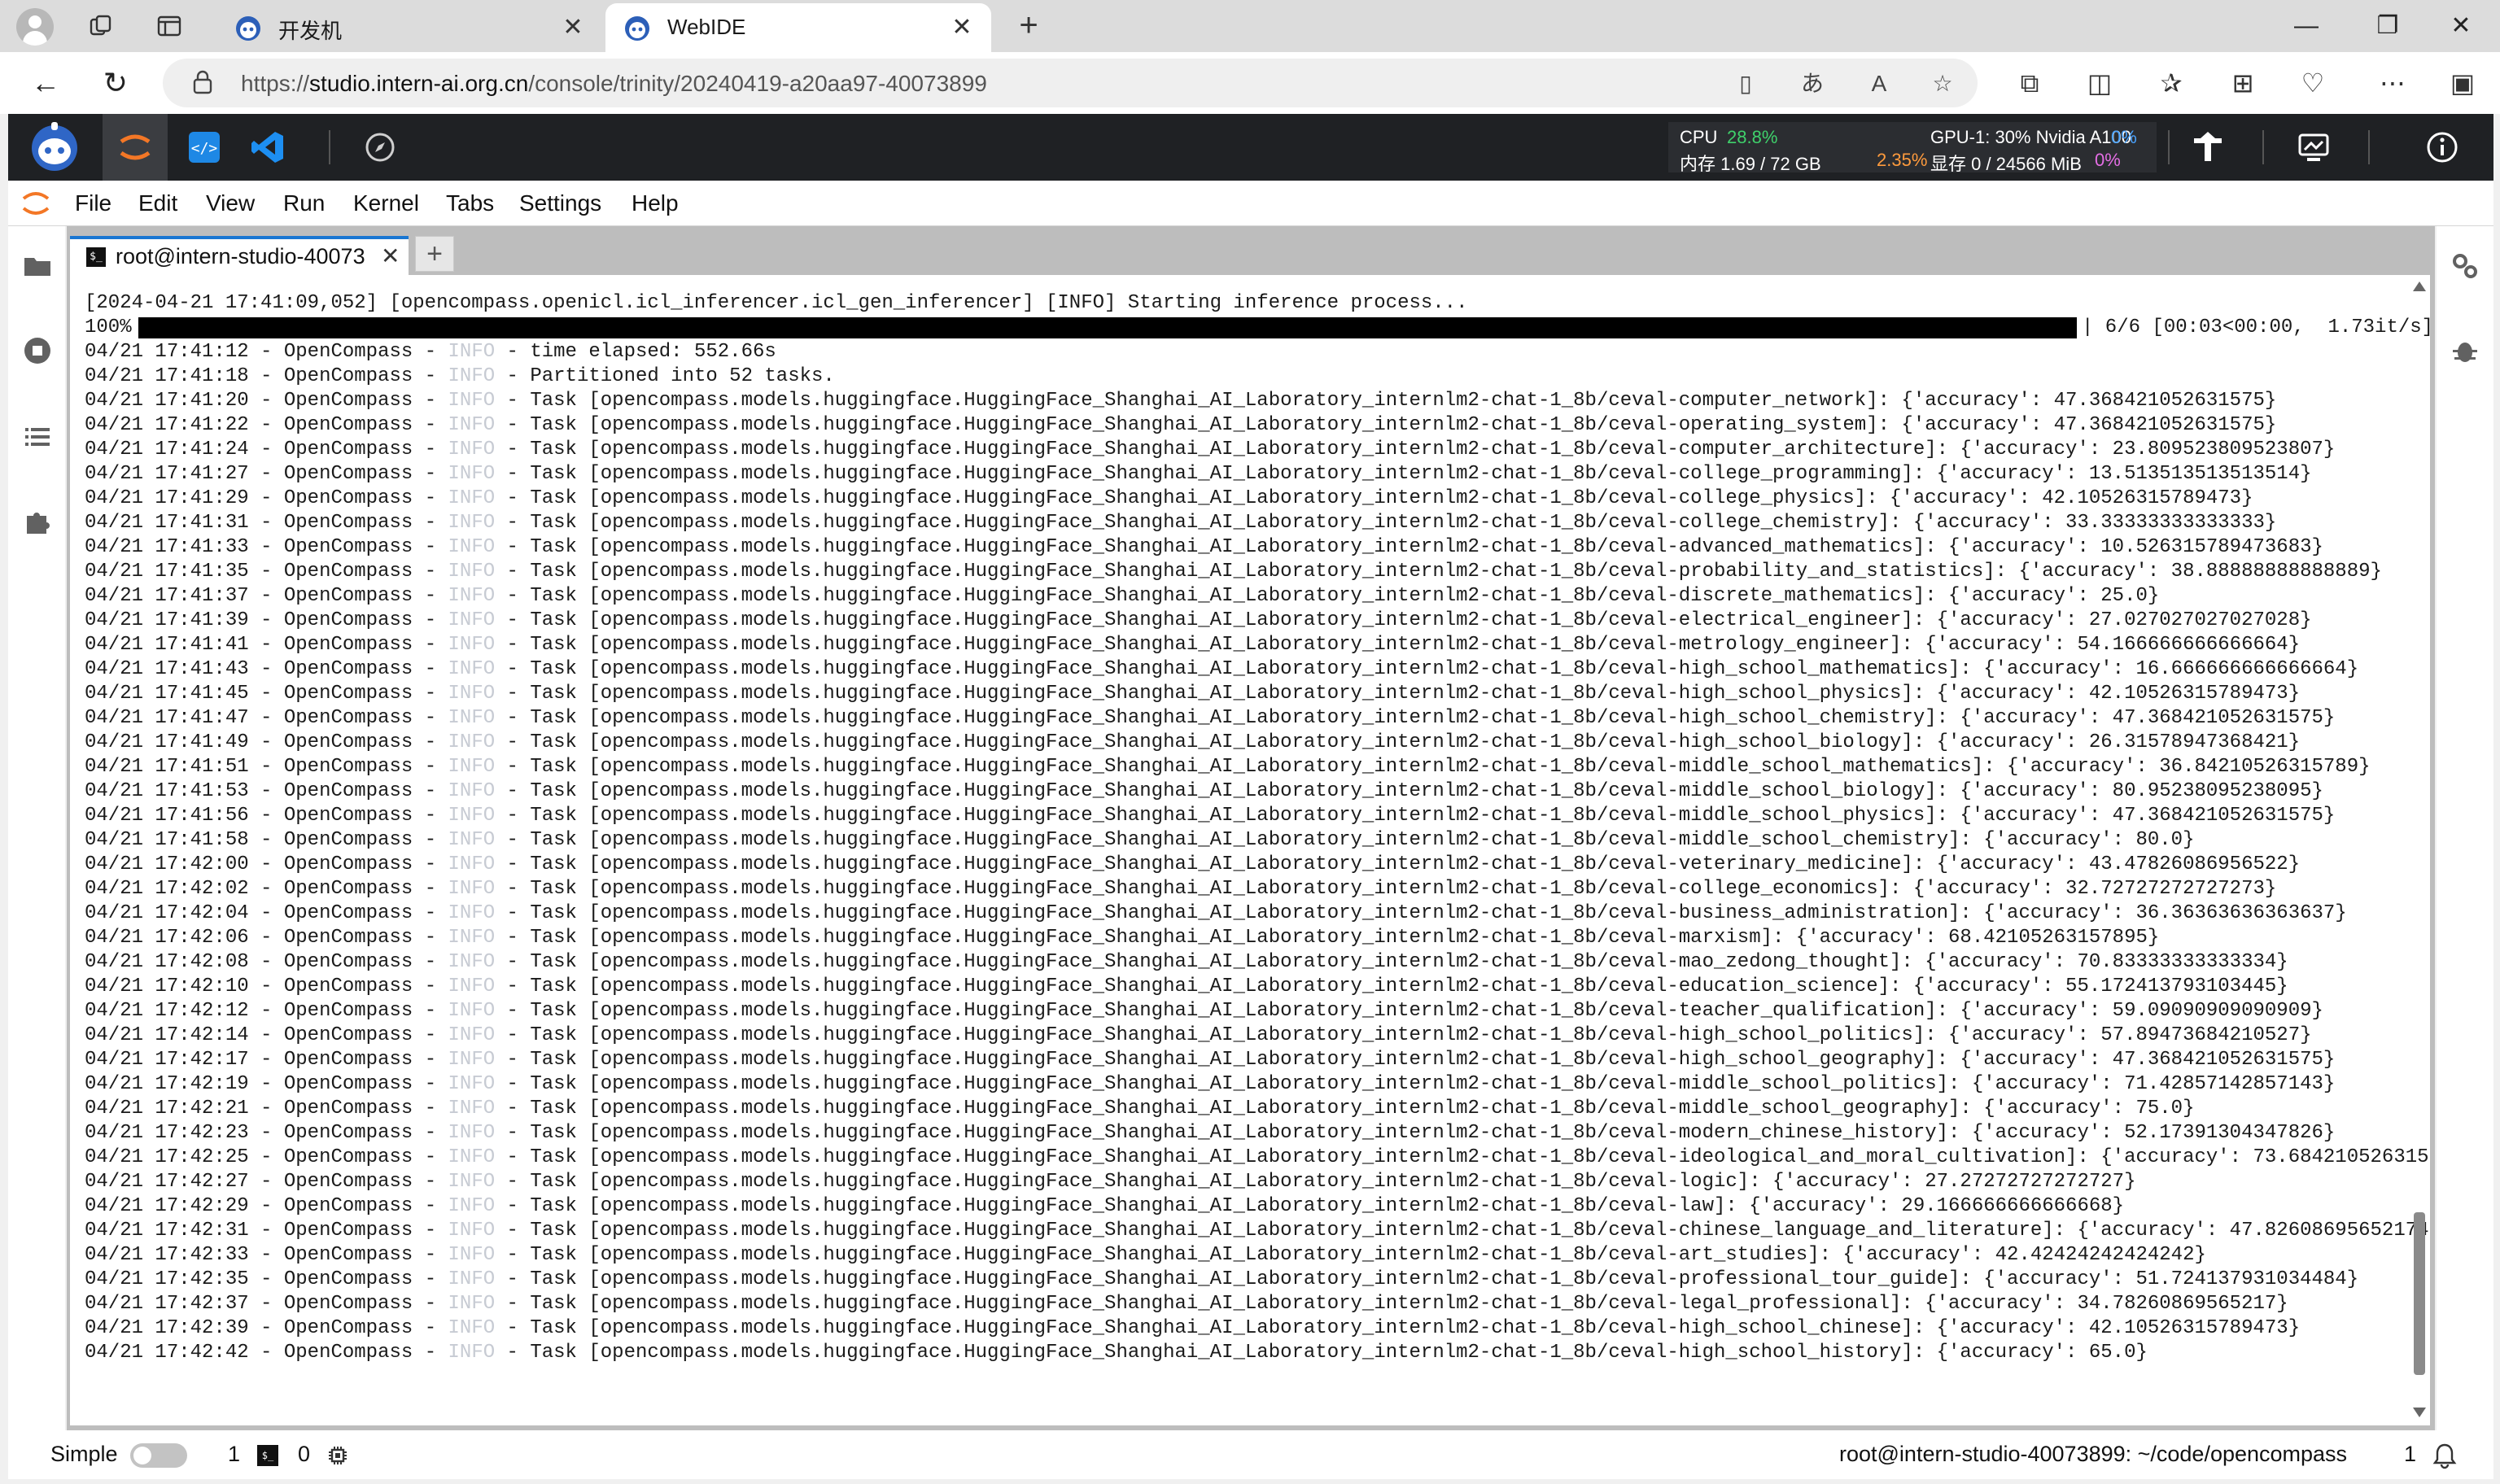 Image resolution: width=2500 pixels, height=1484 pixels. I want to click on log-timestamp: 04/21 17:42:04, so click(167, 913).